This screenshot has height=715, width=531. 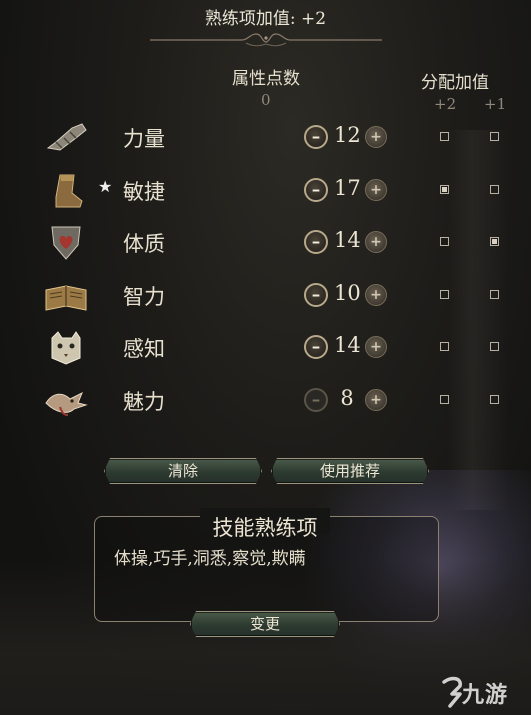 I want to click on skill-proficiencies-title: 技能熟练项, so click(x=265, y=528).